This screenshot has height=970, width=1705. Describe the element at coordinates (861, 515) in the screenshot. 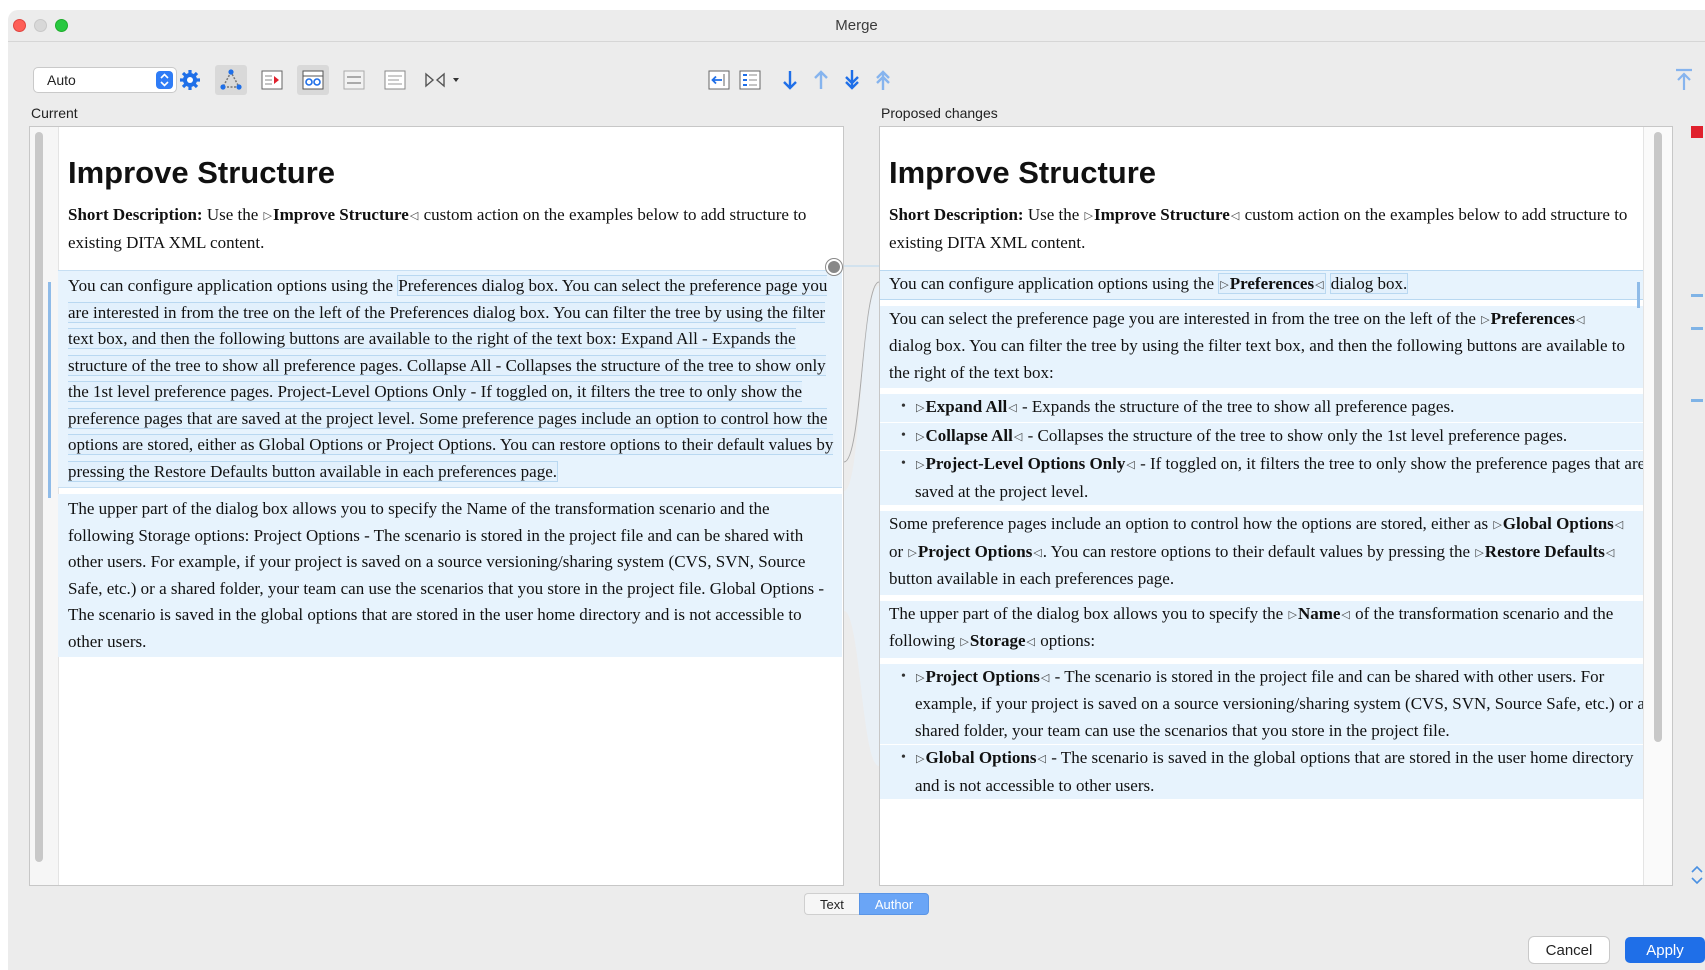

I see `diff-connector-lines` at that location.